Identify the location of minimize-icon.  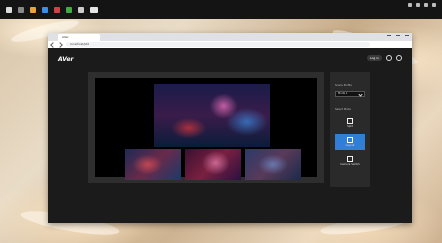
(389, 37).